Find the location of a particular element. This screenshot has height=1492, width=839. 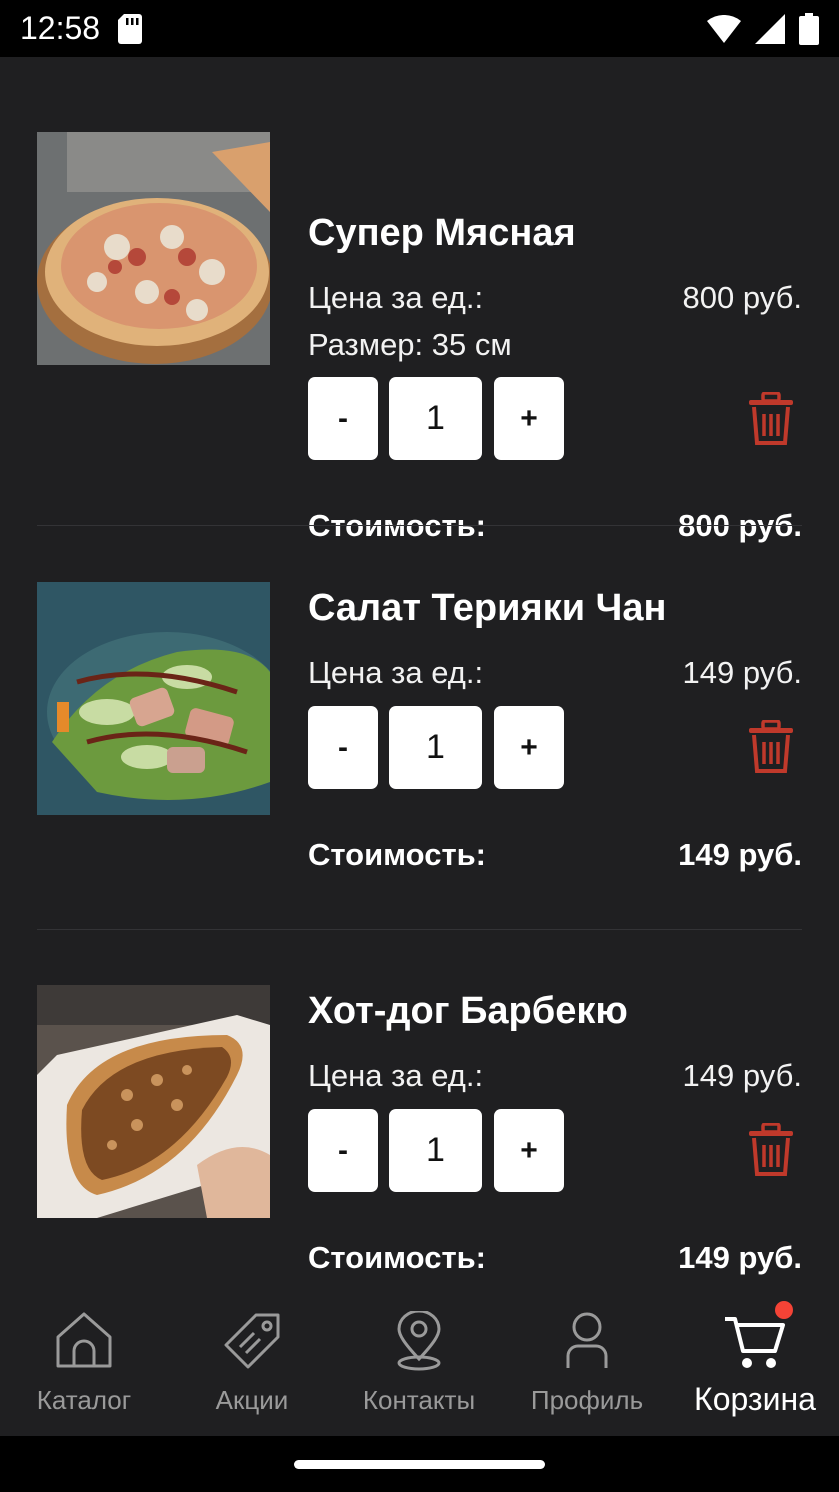

nav-item-profile: Профиль is located at coordinates (587, 1366).